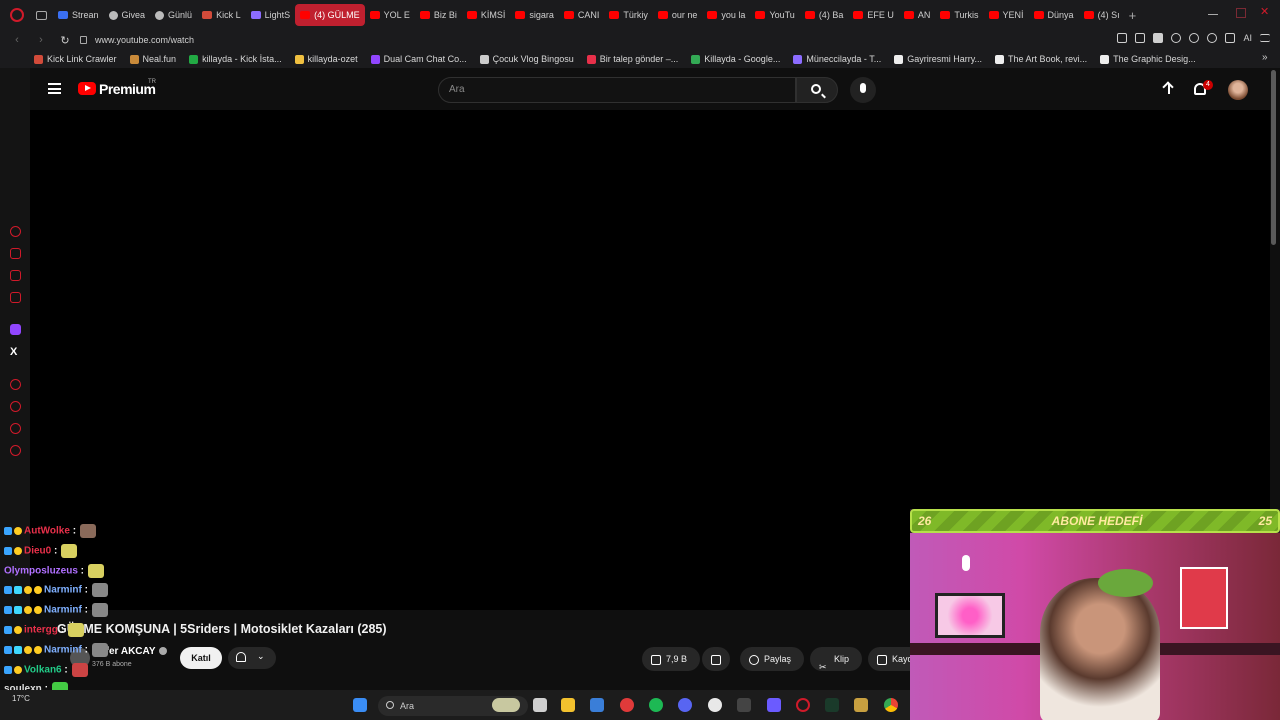 Image resolution: width=1280 pixels, height=720 pixels. Describe the element at coordinates (15, 384) in the screenshot. I see `sidebar-player-icon` at that location.